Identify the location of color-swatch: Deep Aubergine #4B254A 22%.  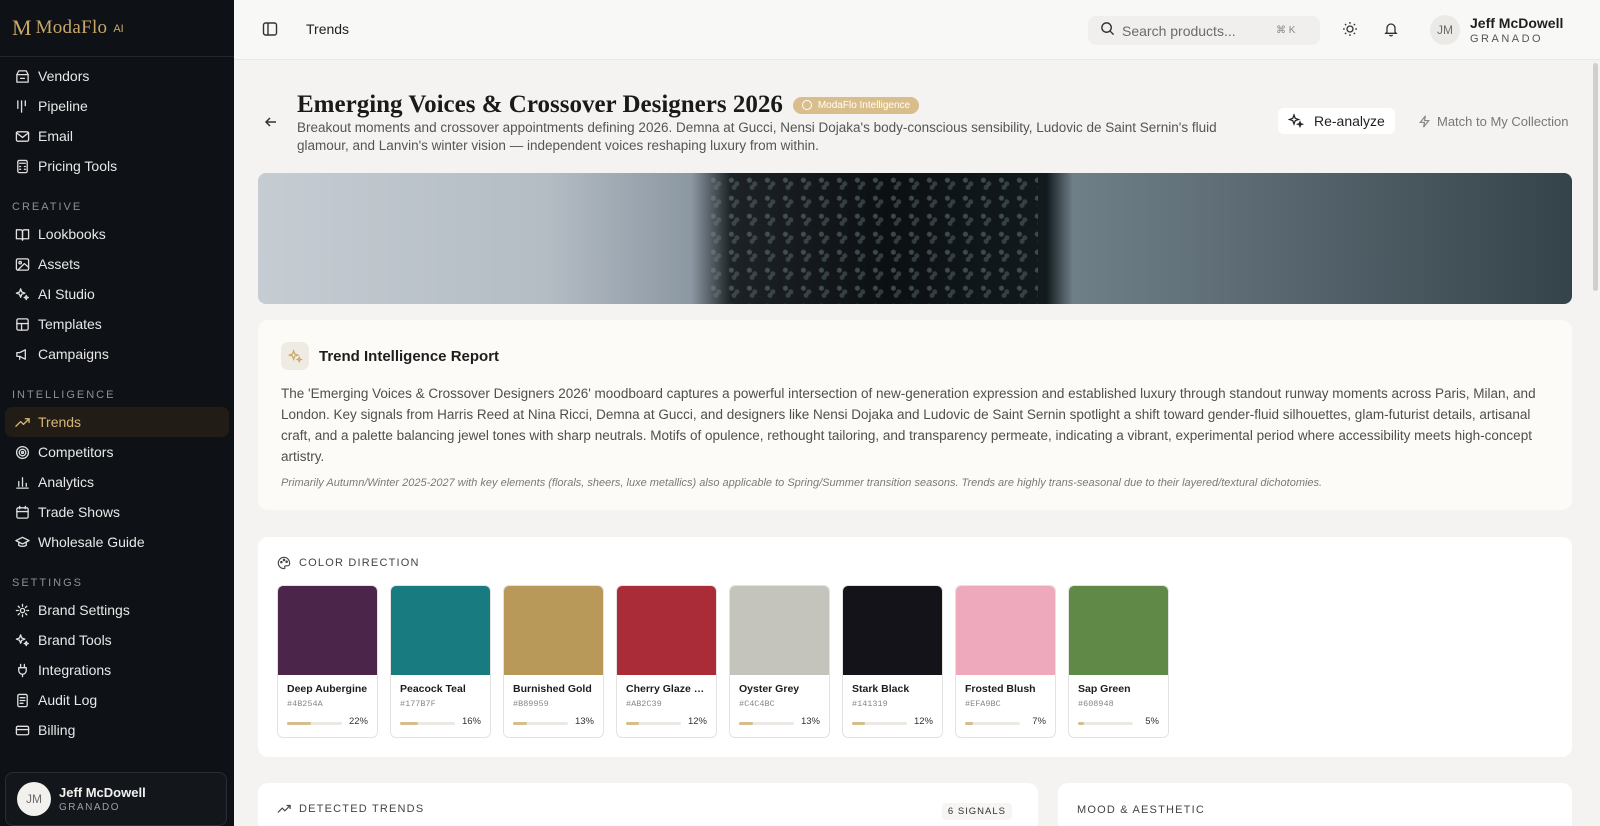
(327, 661).